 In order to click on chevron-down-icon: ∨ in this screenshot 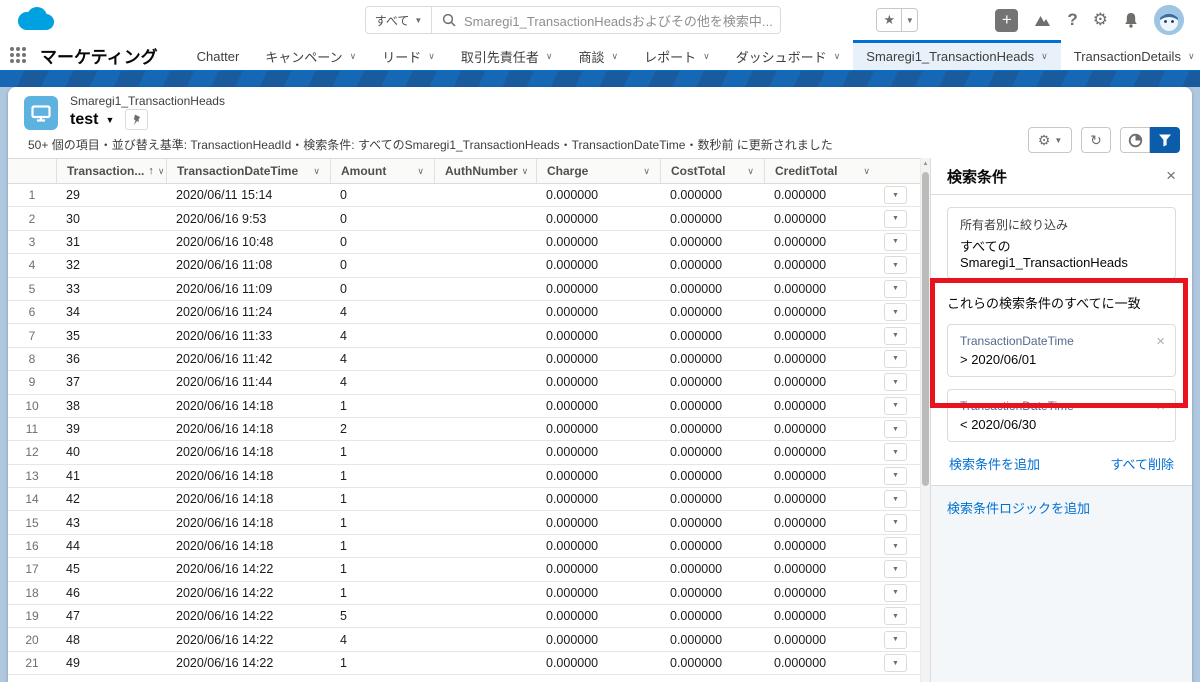, I will do `click(1044, 56)`.